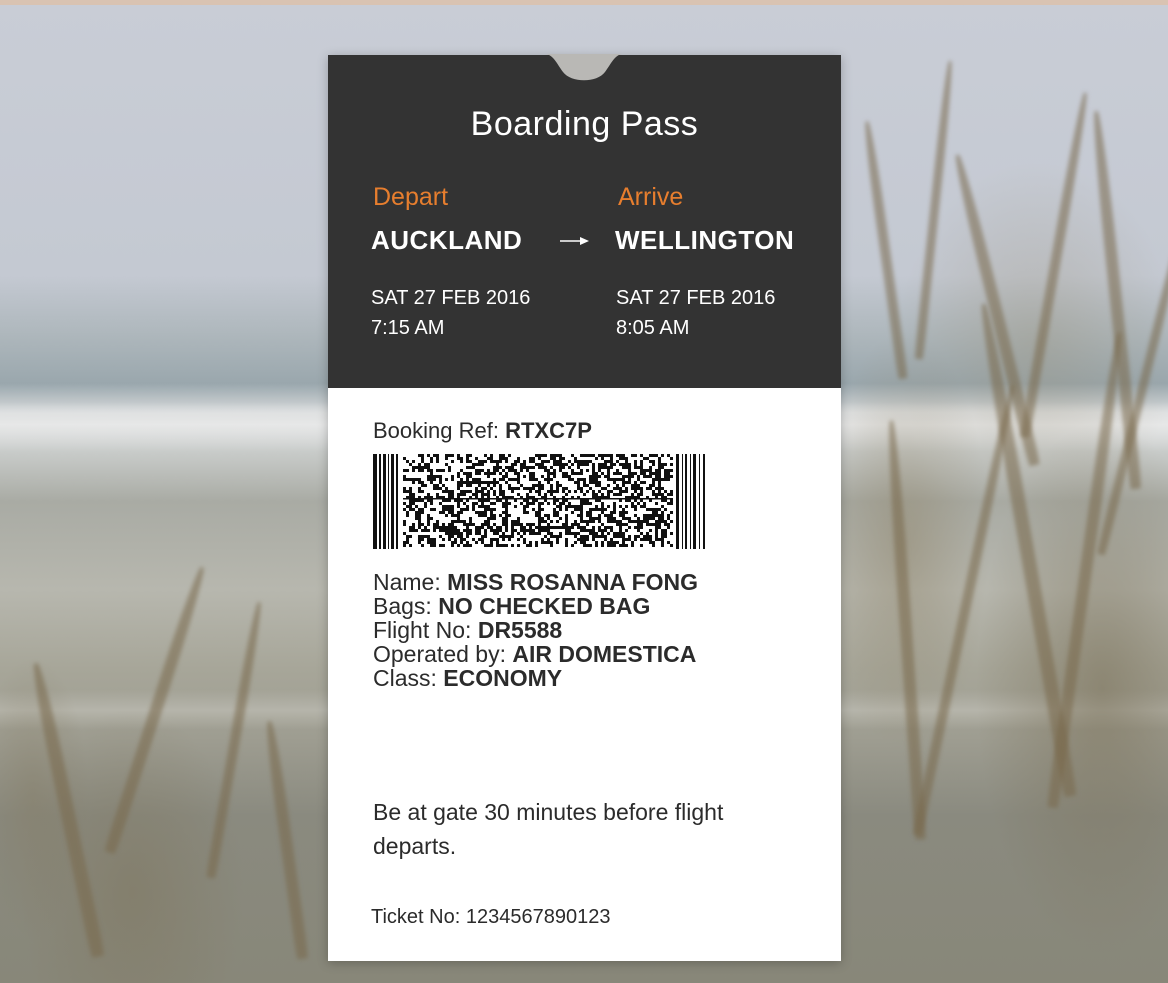  I want to click on right-arrow-icon, so click(574, 241).